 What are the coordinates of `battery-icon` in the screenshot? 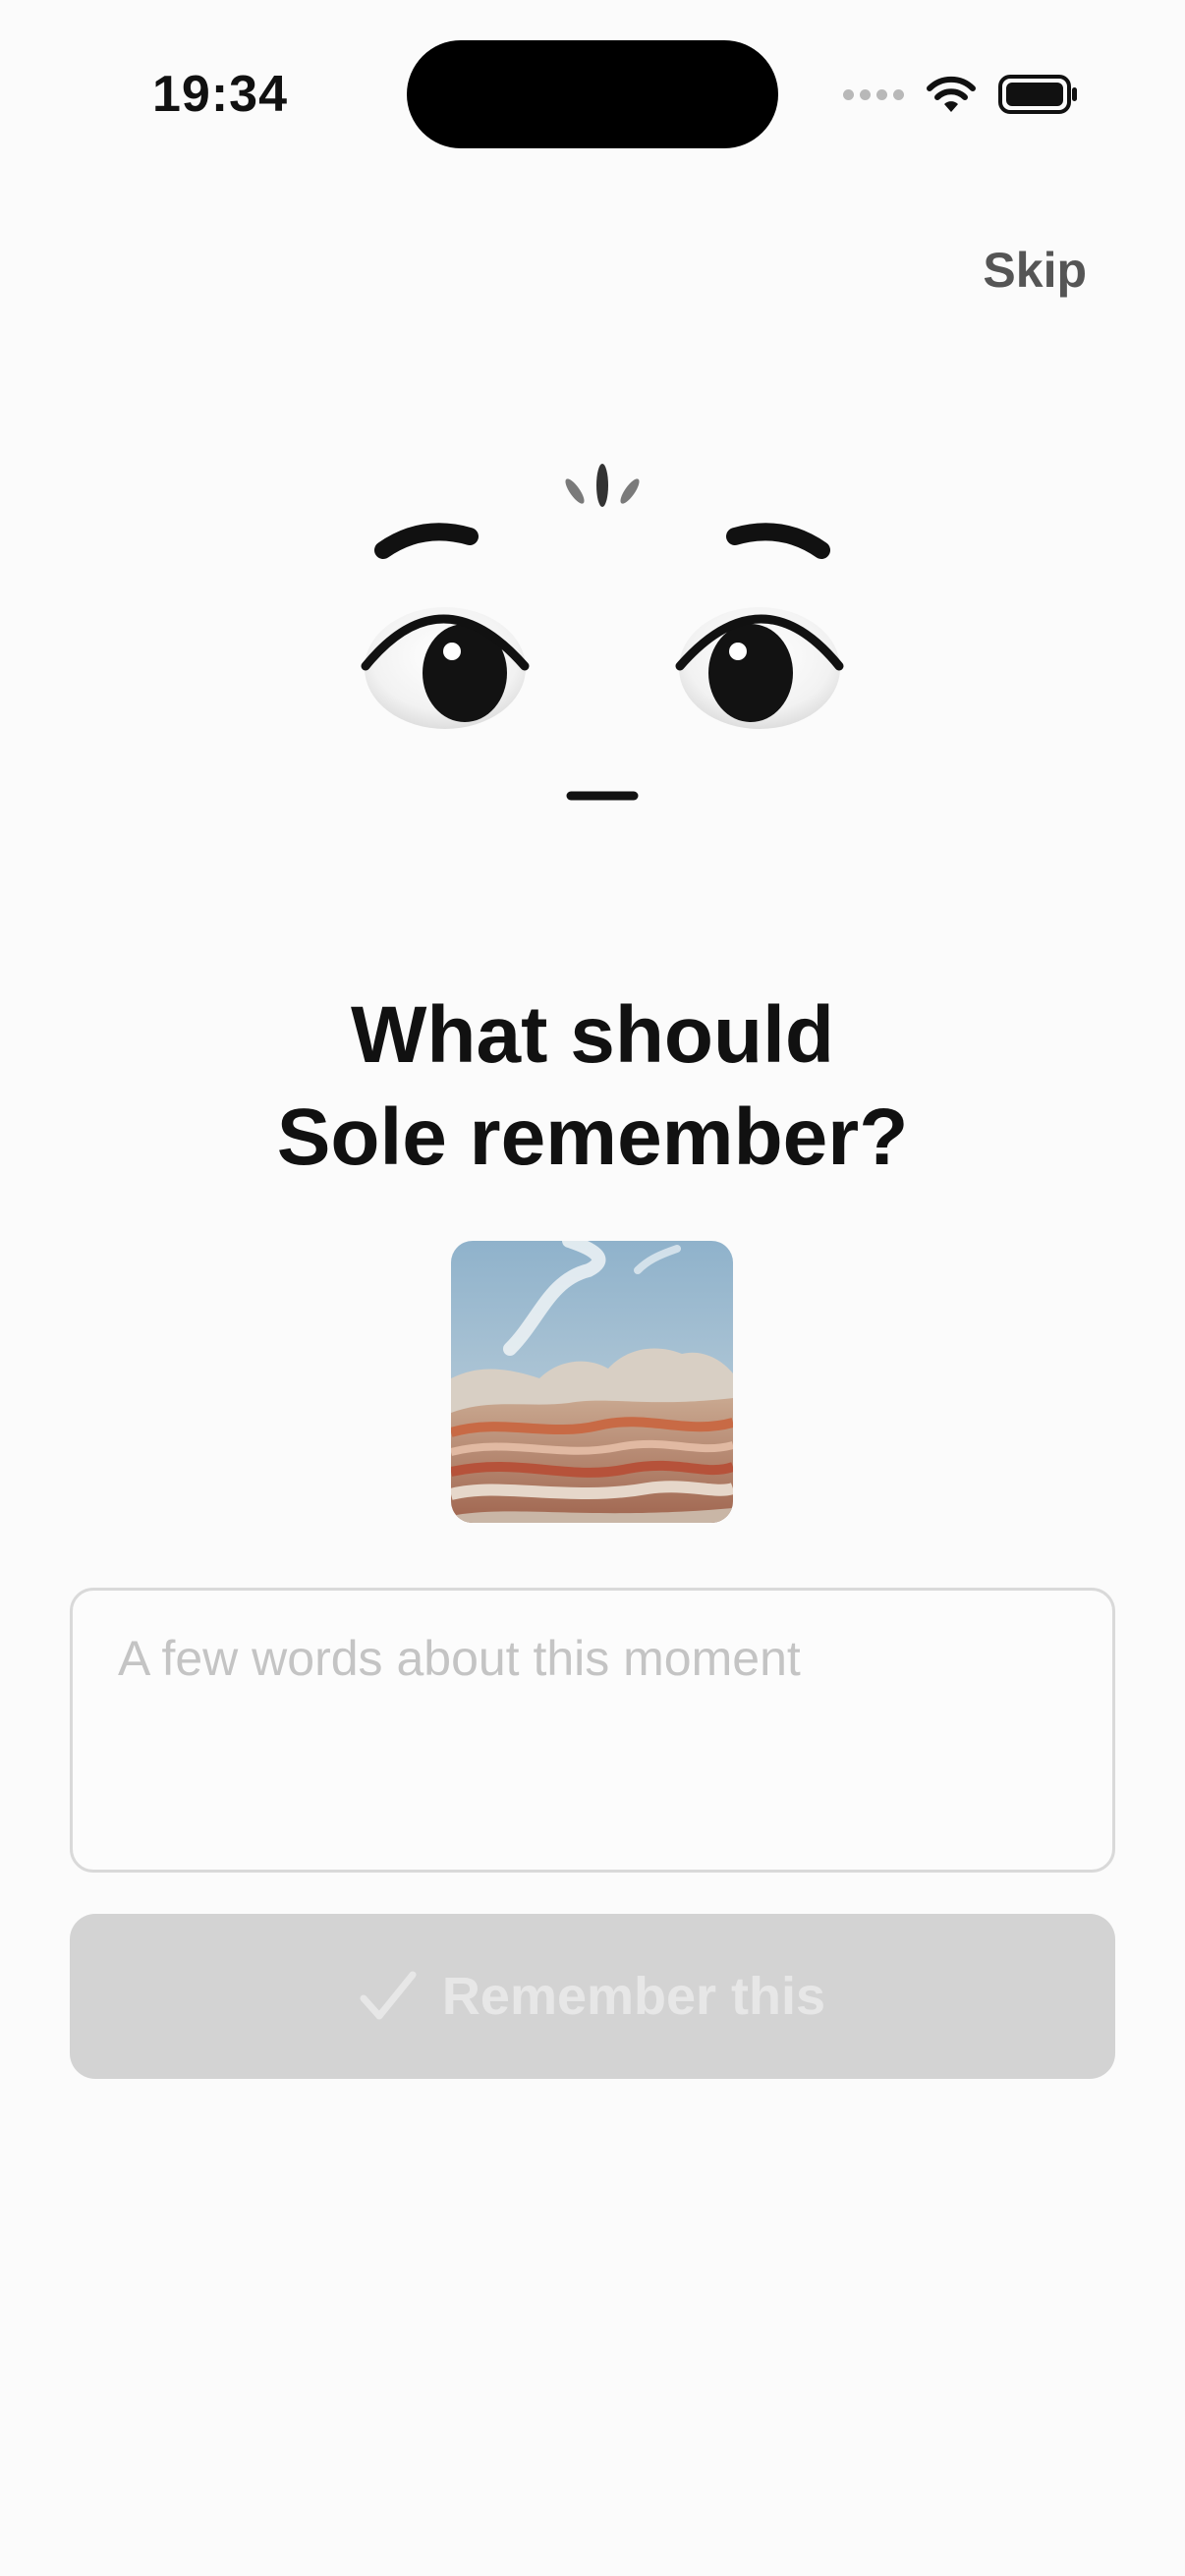 It's located at (1038, 94).